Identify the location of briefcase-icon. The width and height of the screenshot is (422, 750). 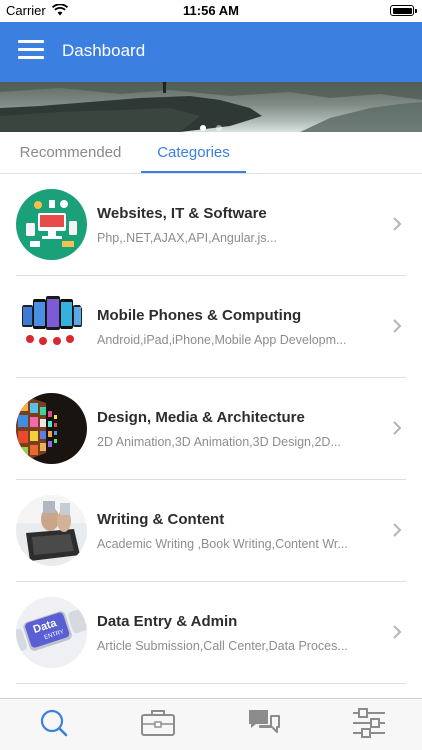
(158, 723).